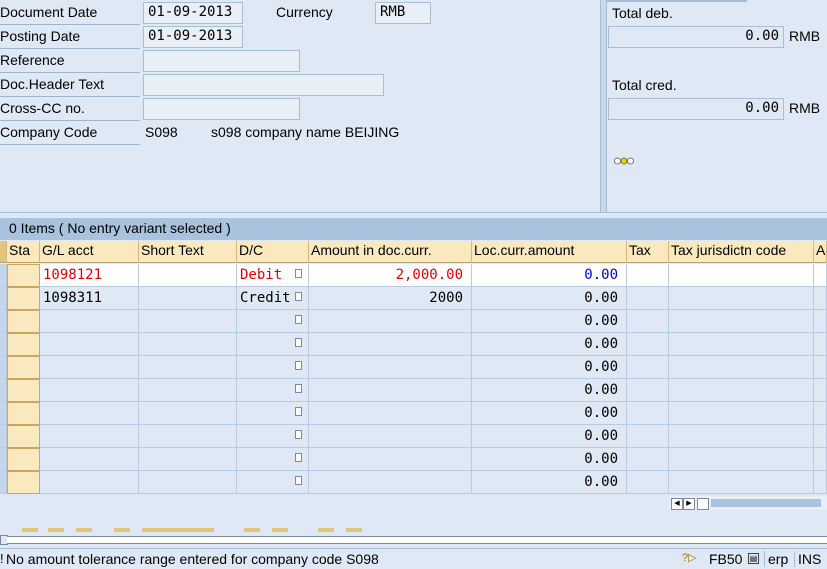  I want to click on amount-doc-cell: 2,000.00, so click(390, 275).